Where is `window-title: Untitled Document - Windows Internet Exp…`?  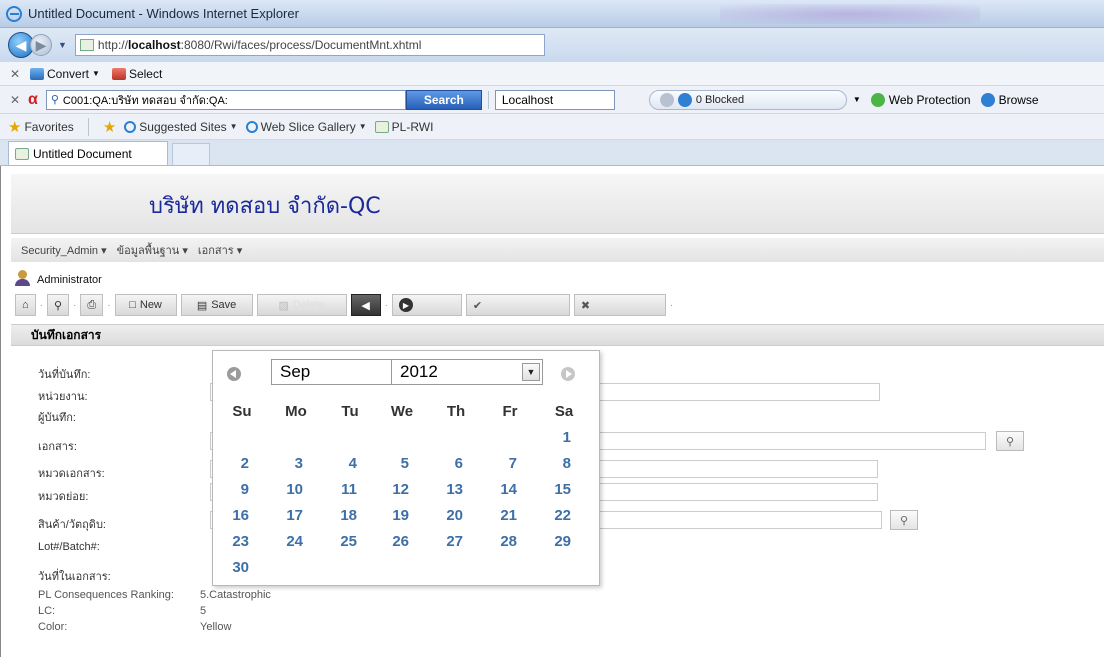
window-title: Untitled Document - Windows Internet Exp… is located at coordinates (163, 13).